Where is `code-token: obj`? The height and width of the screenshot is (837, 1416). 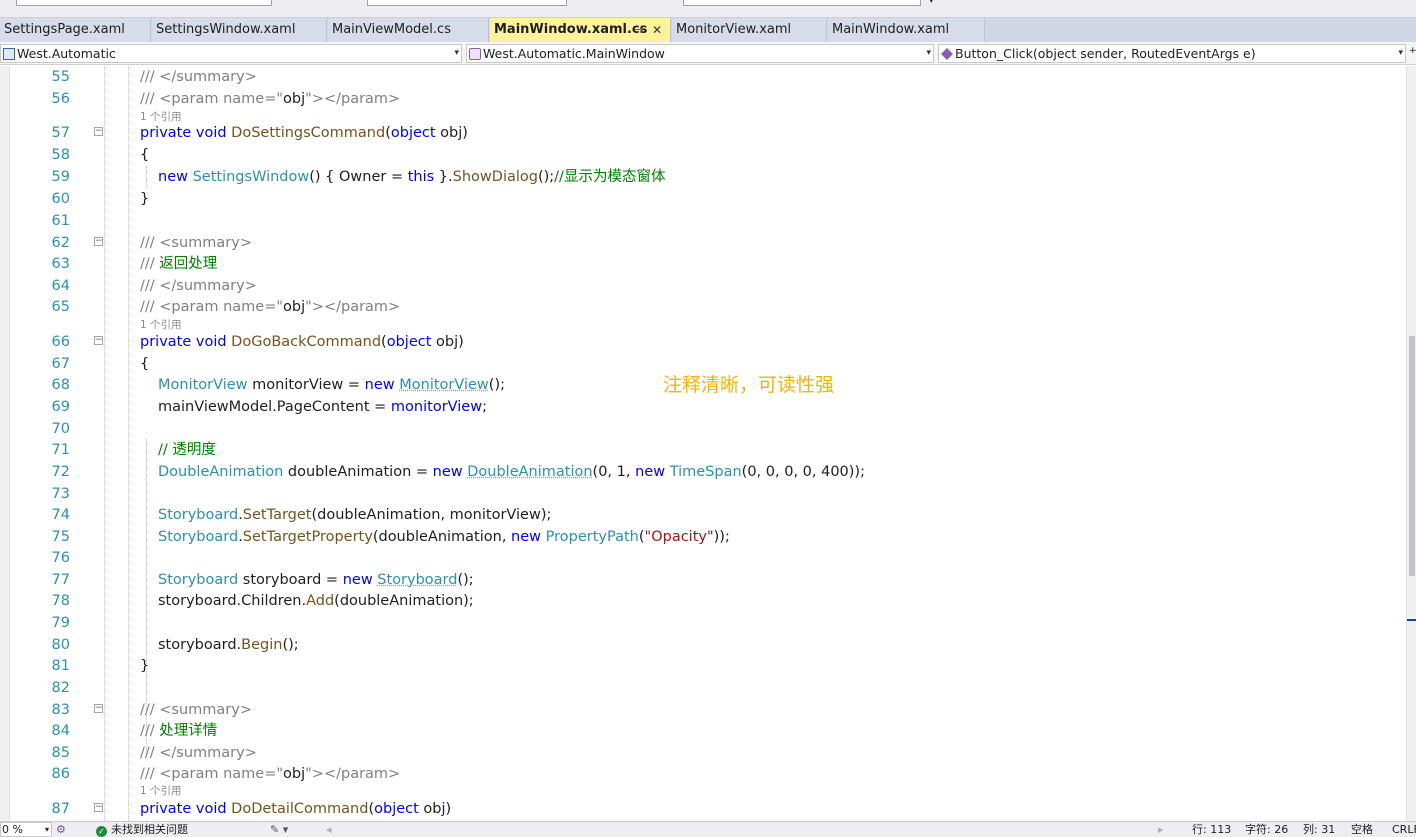
code-token: obj is located at coordinates (294, 307).